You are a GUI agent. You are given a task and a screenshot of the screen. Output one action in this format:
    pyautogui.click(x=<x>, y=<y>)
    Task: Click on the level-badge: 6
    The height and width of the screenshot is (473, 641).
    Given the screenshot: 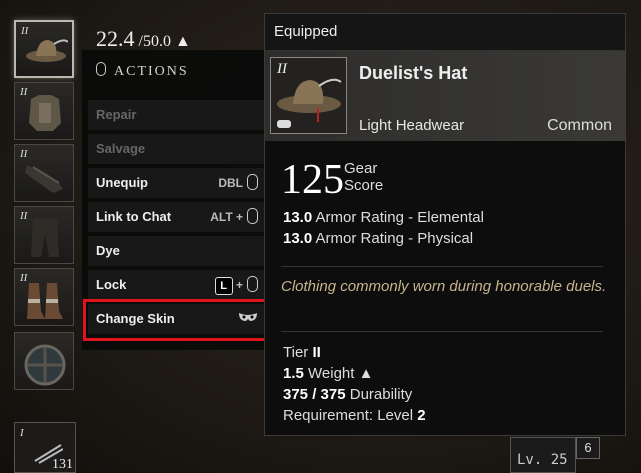 What is the action you would take?
    pyautogui.click(x=588, y=448)
    